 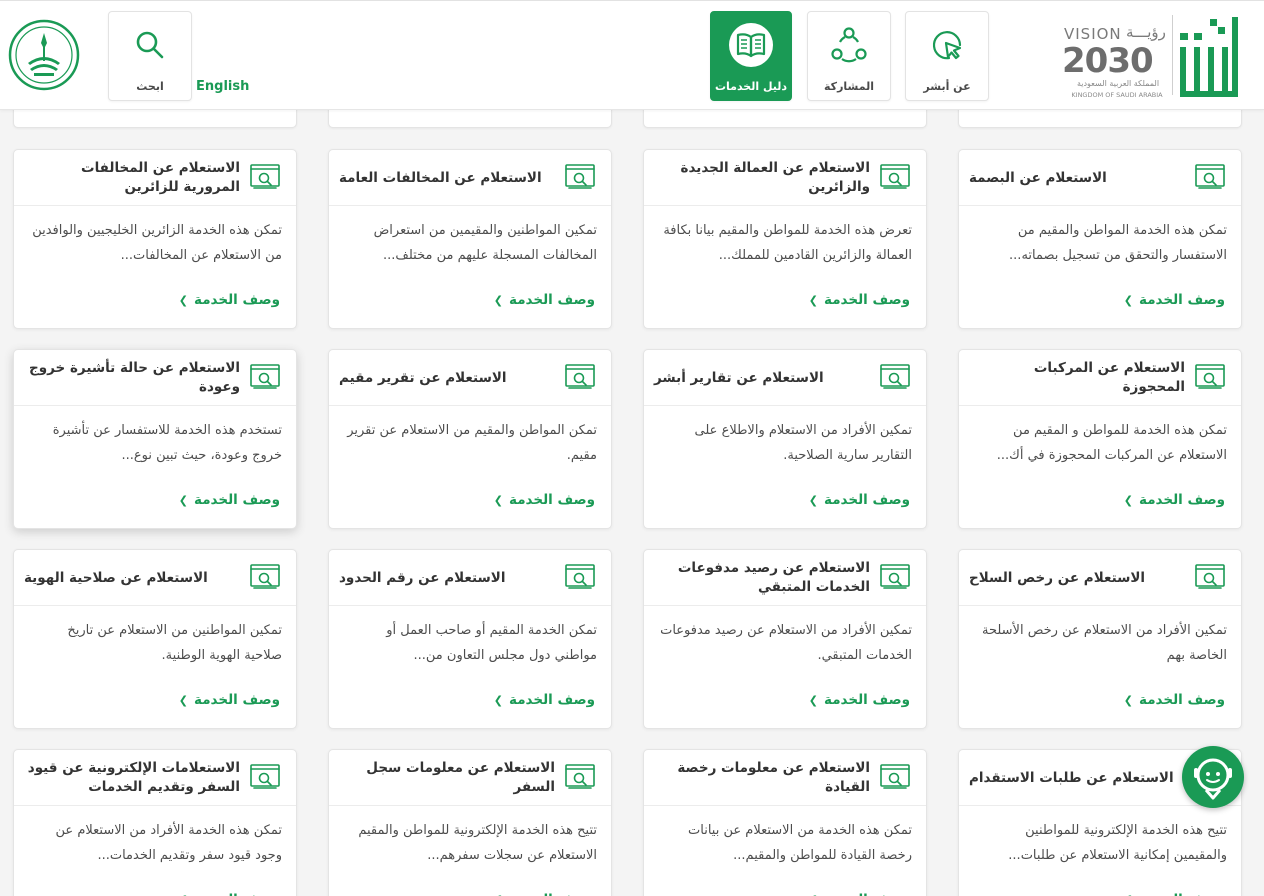 I want to click on vision-kingdom-en: KINGDOM OF SAUDI ARABIA, so click(x=1117, y=95).